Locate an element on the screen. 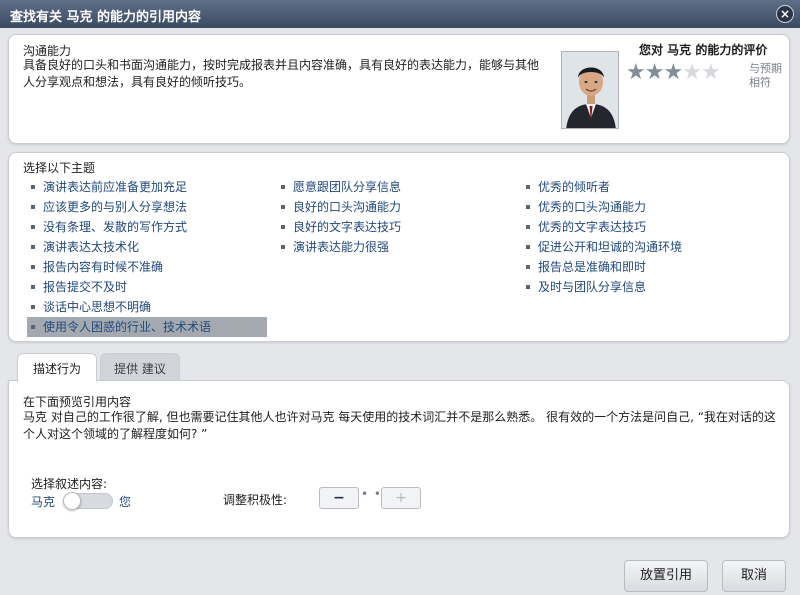  topics-title: 选择以下主题 is located at coordinates (59, 168).